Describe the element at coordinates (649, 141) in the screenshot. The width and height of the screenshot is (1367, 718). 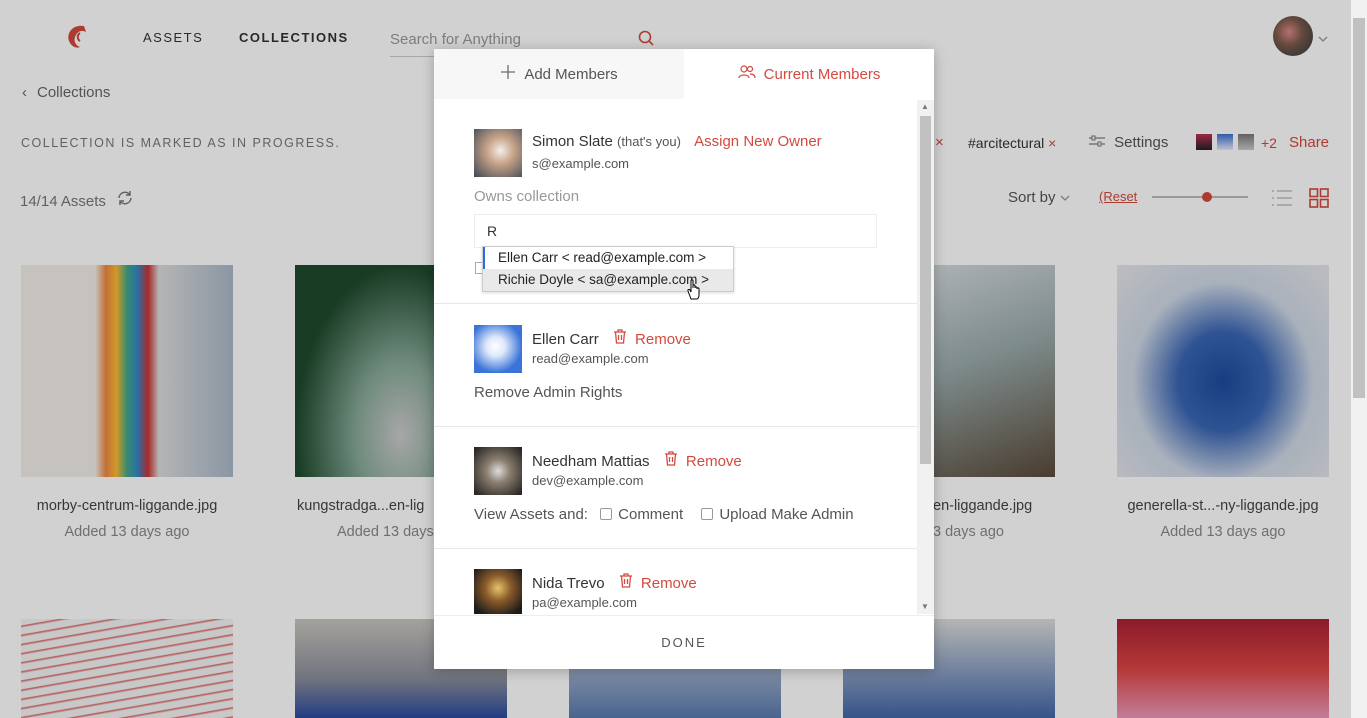
I see `owner-you-label: (that's you)` at that location.